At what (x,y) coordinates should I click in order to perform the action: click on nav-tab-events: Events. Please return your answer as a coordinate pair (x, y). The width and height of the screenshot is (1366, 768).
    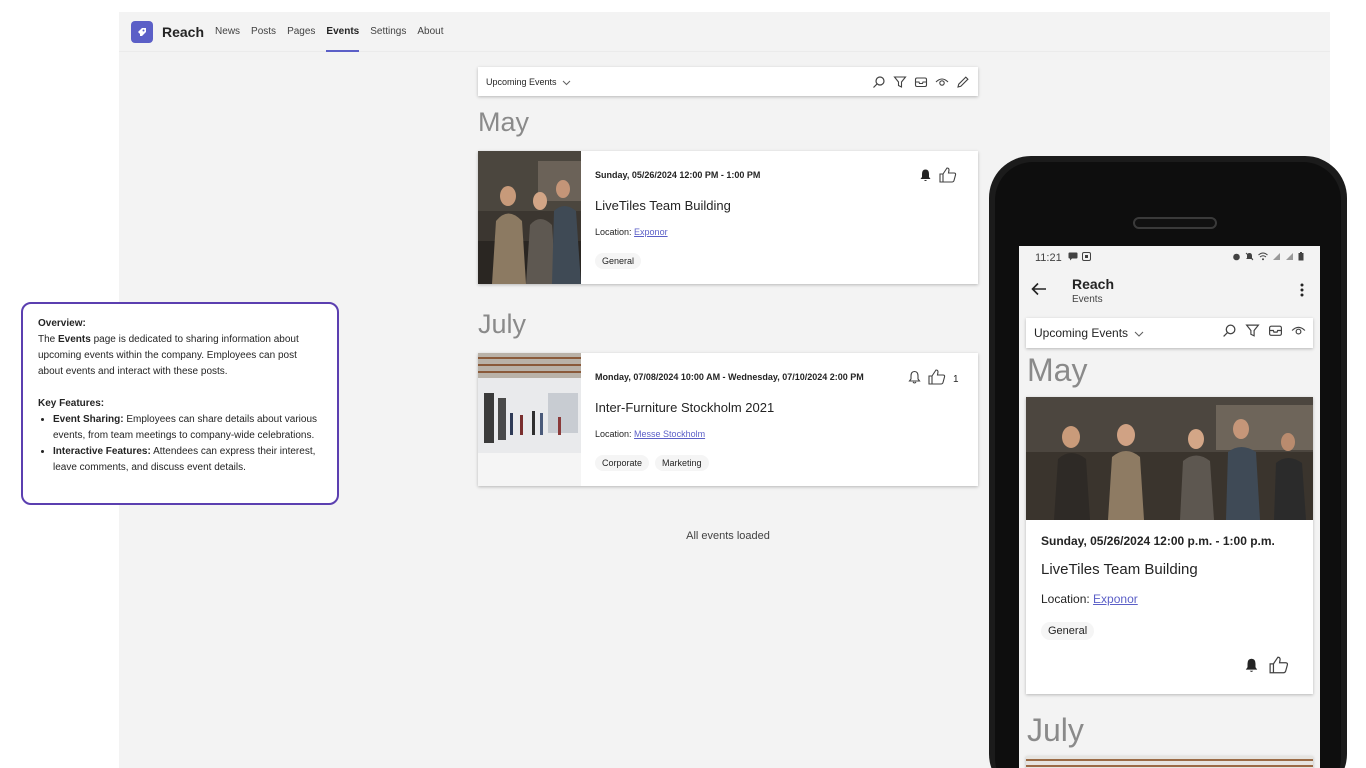
    Looking at the image, I should click on (342, 32).